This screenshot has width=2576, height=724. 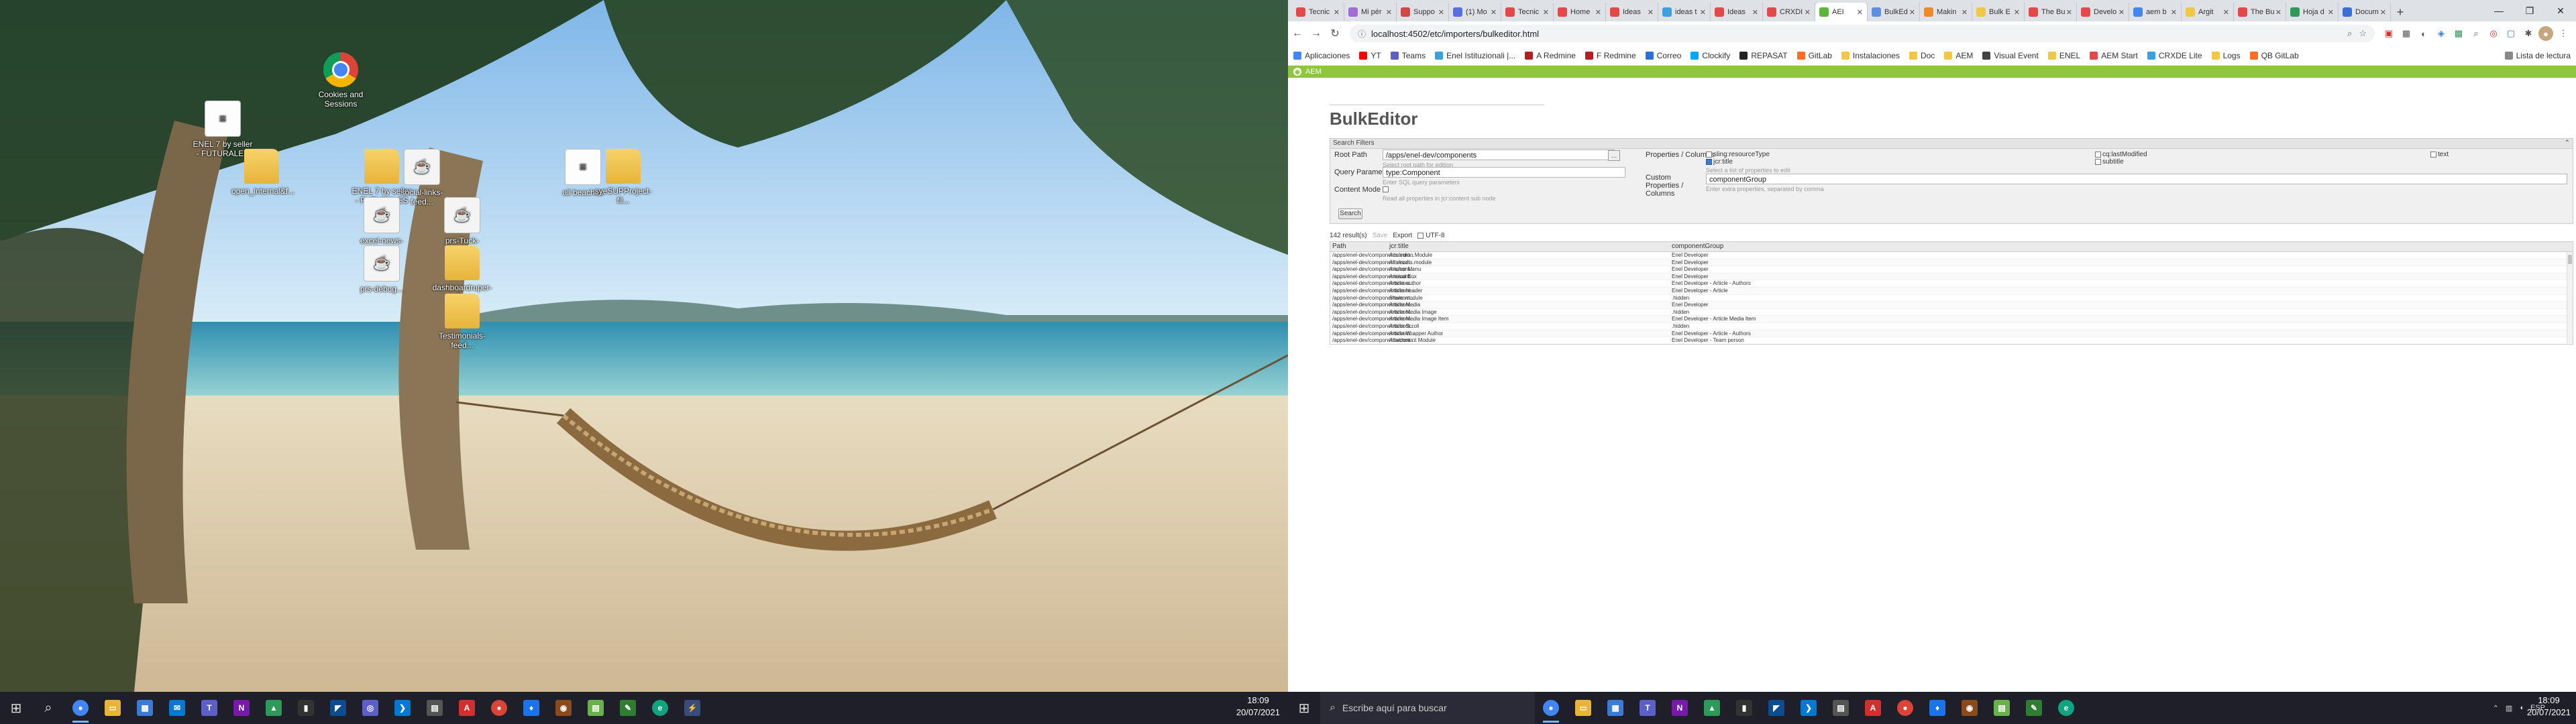 I want to click on maps-icon: ♦, so click(x=531, y=708).